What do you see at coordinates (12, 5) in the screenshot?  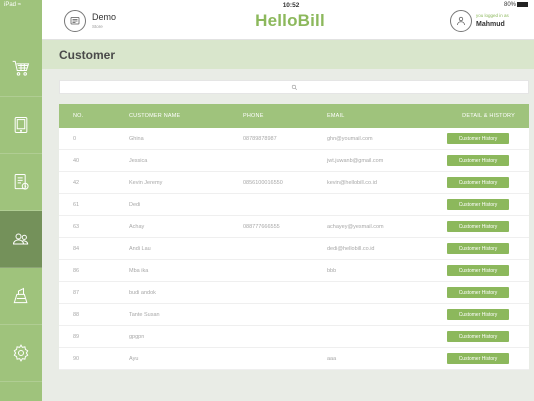 I see `status-device: iPad ≈` at bounding box center [12, 5].